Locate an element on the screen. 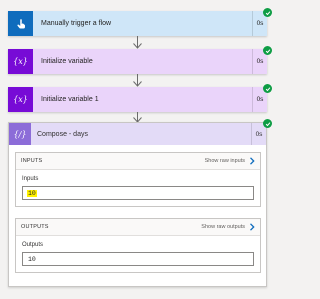 The width and height of the screenshot is (320, 299). compose-icon: {∕} is located at coordinates (20, 134).